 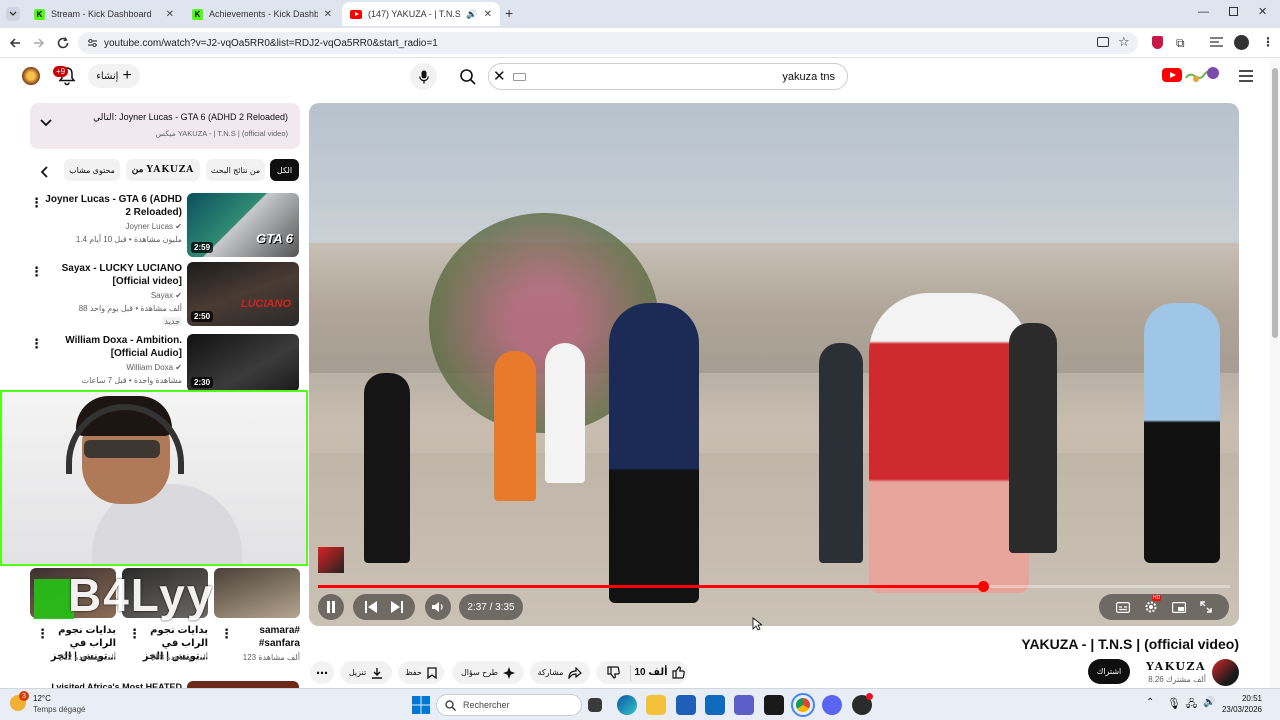 What do you see at coordinates (1216, 42) in the screenshot?
I see `reading-list-icon` at bounding box center [1216, 42].